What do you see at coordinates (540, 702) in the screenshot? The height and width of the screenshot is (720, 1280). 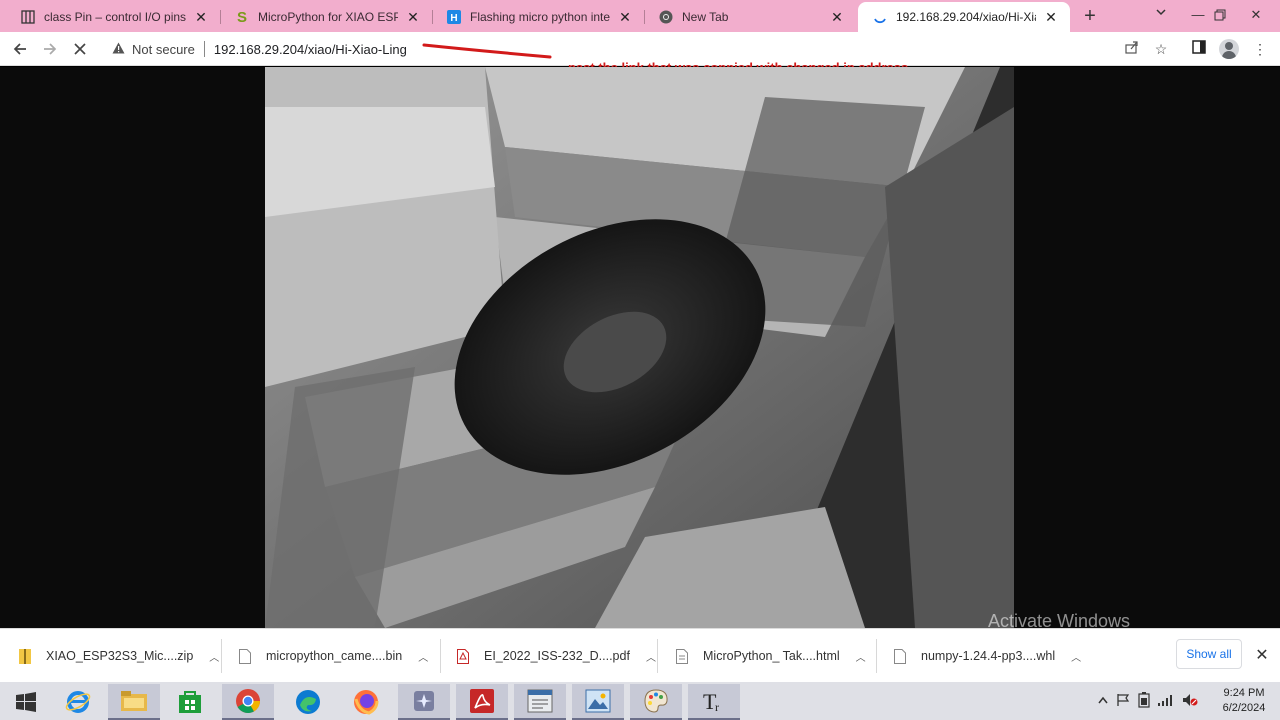 I see `notepad-app-icon` at bounding box center [540, 702].